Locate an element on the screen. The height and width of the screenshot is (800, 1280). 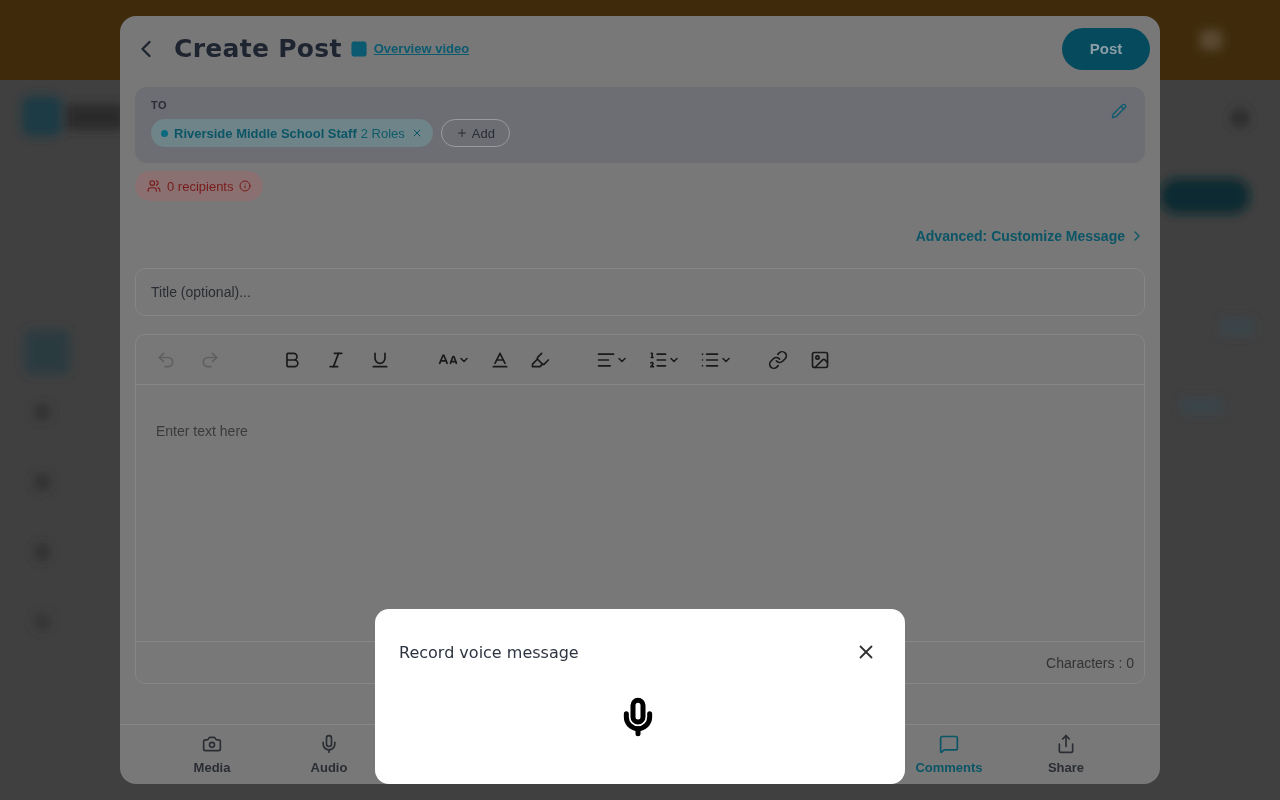
dialog-title: Record voice message is located at coordinates (489, 652).